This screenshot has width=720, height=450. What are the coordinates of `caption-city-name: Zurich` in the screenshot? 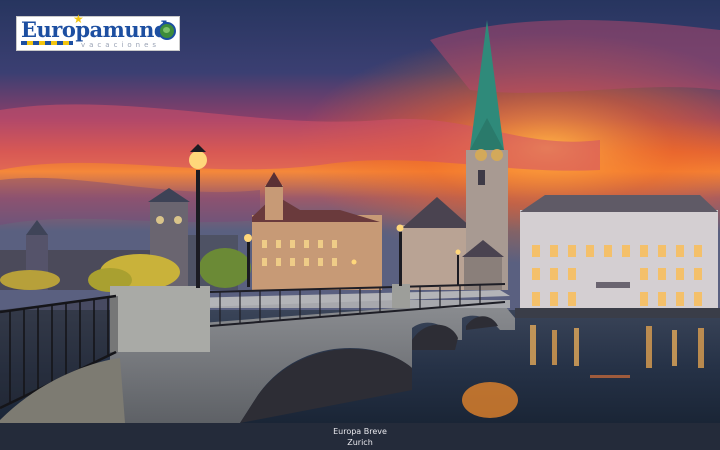 It's located at (360, 442).